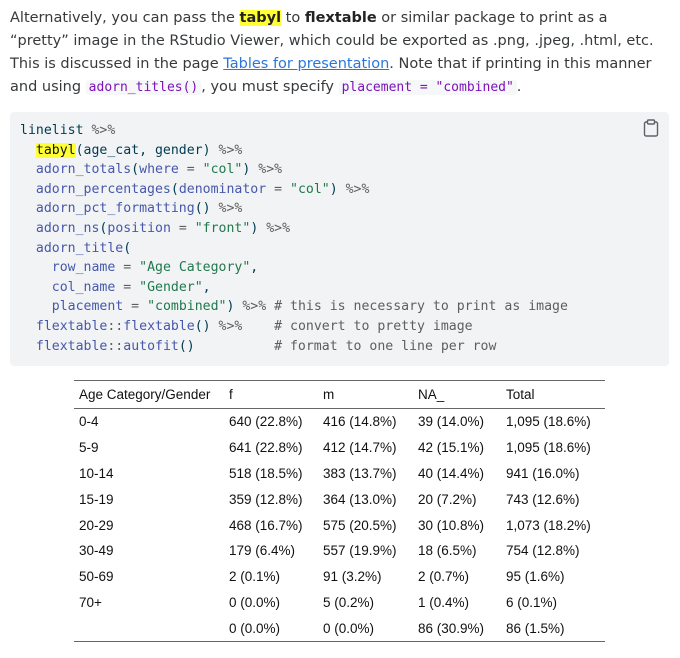 Image resolution: width=680 pixels, height=658 pixels. Describe the element at coordinates (427, 87) in the screenshot. I see `inline-code-placement: placement = "combined"` at that location.